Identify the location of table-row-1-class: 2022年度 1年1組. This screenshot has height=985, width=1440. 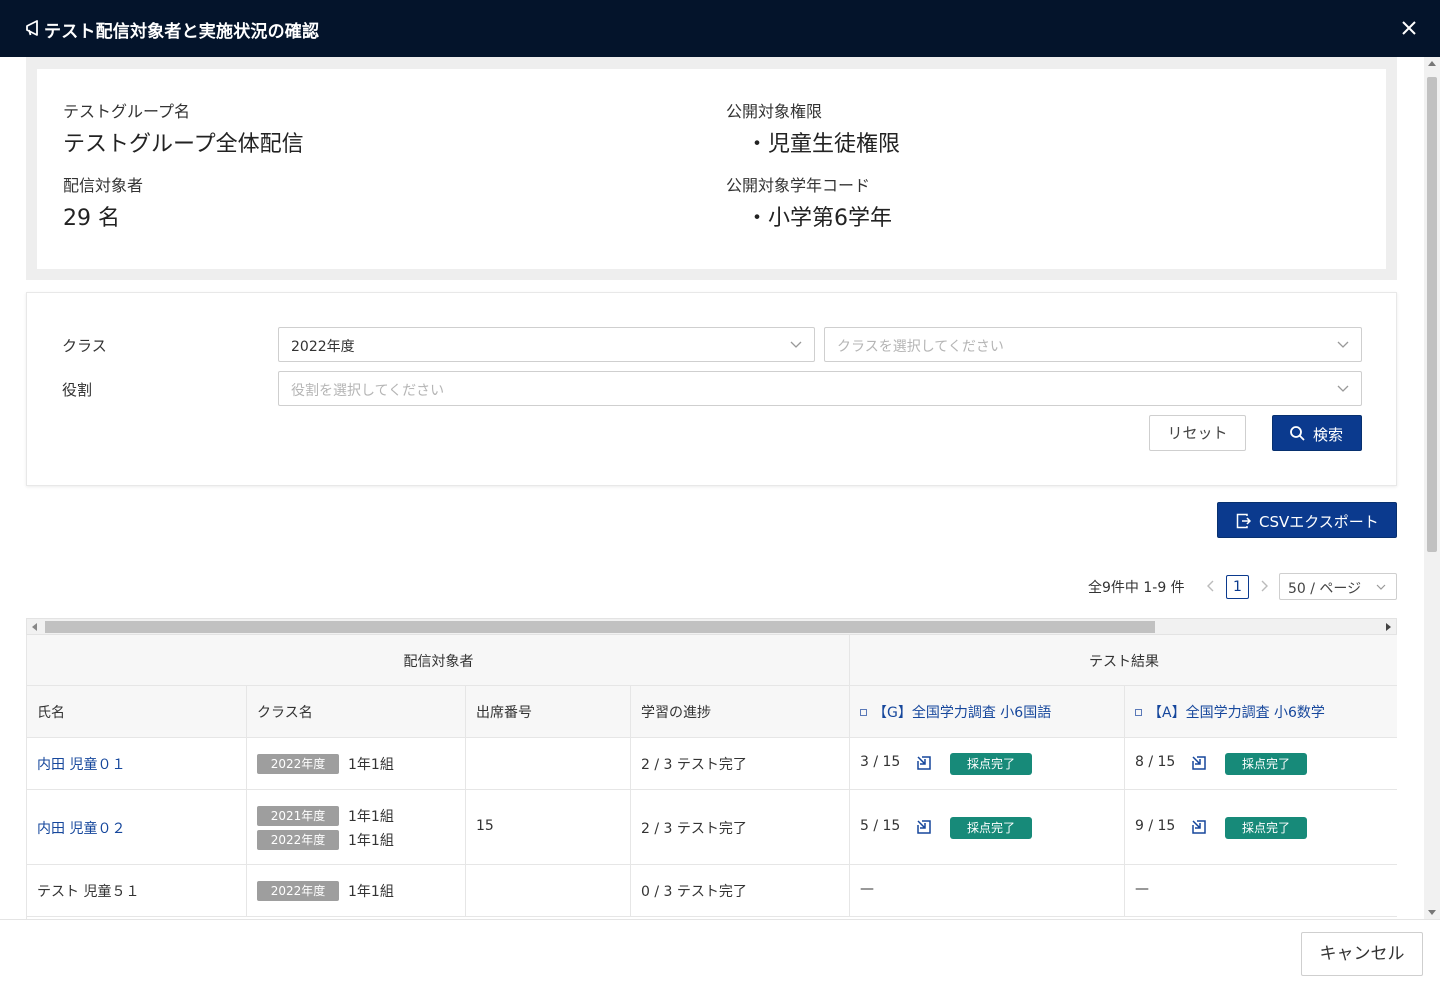
(356, 764).